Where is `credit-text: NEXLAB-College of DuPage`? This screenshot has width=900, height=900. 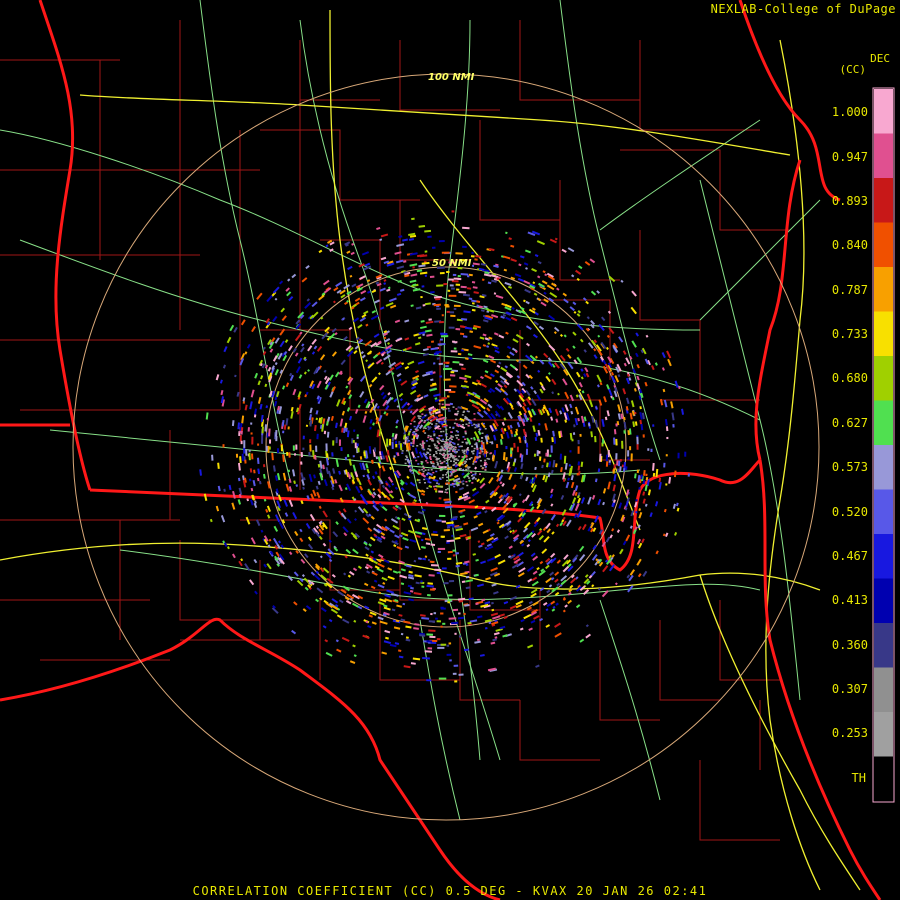 credit-text: NEXLAB-College of DuPage is located at coordinates (803, 9).